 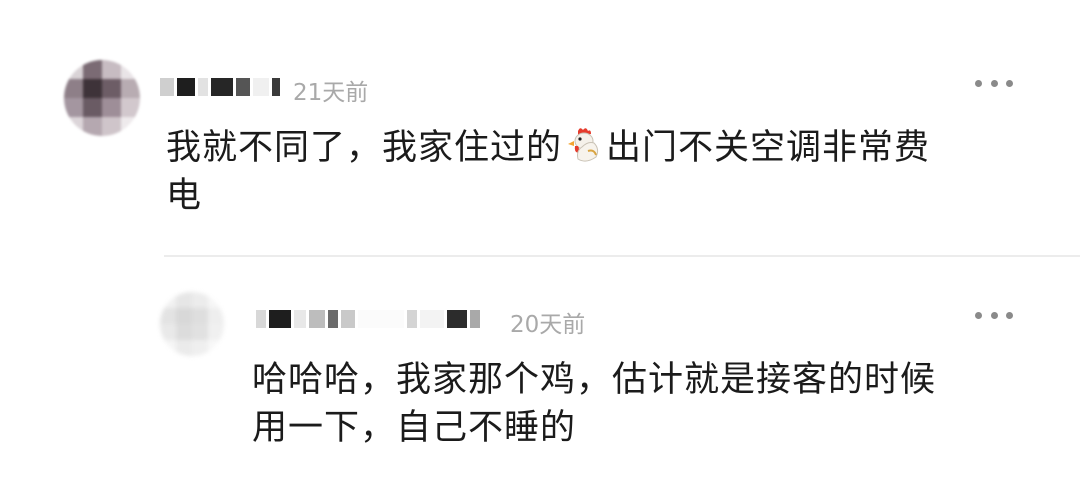 I want to click on comment-text: 哈哈哈，我家那个鸡，估计就是接客的时候 用一下，自己不睡的, so click(x=594, y=404).